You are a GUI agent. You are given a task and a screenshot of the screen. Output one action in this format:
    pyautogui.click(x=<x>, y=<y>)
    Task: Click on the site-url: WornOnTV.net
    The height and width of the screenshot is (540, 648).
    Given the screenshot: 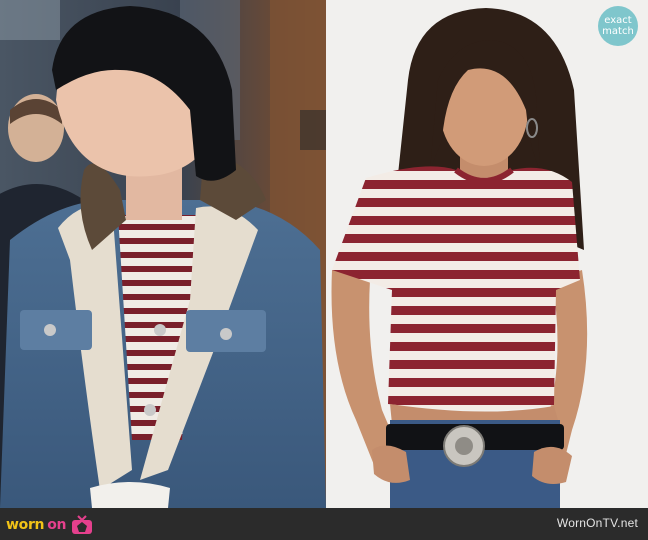 What is the action you would take?
    pyautogui.click(x=597, y=523)
    